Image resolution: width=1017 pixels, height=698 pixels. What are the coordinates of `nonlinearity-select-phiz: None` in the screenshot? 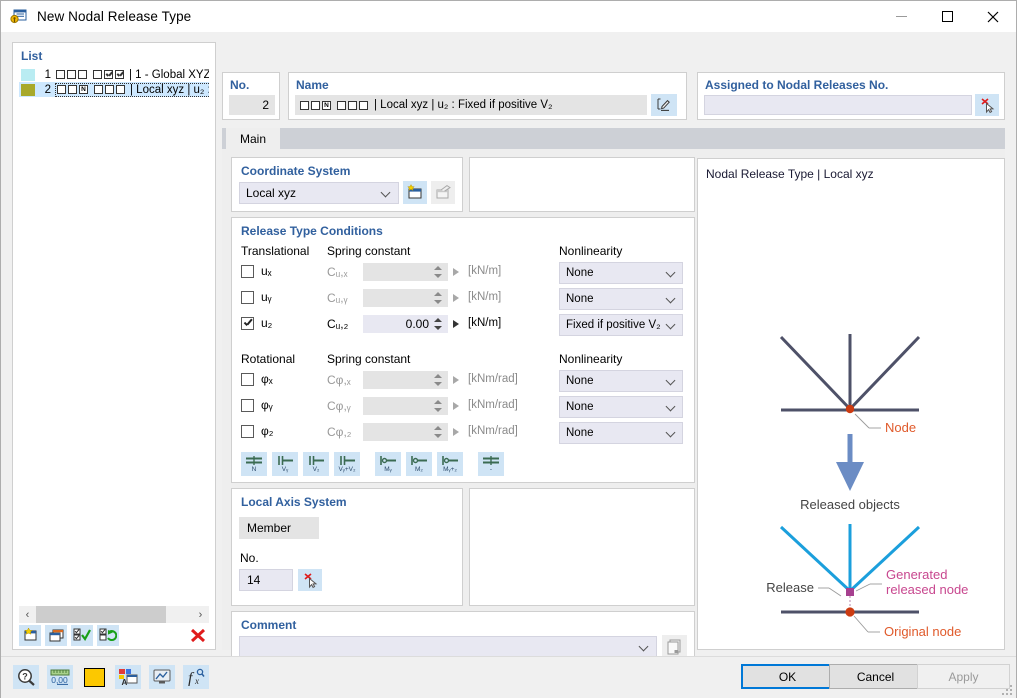 It's located at (621, 433).